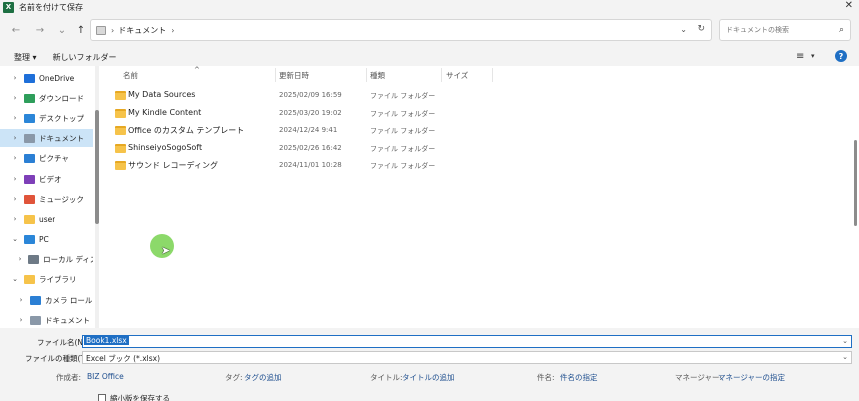 The image size is (859, 401). What do you see at coordinates (751, 377) in the screenshot?
I see `manager-field: マネージャーの指定` at bounding box center [751, 377].